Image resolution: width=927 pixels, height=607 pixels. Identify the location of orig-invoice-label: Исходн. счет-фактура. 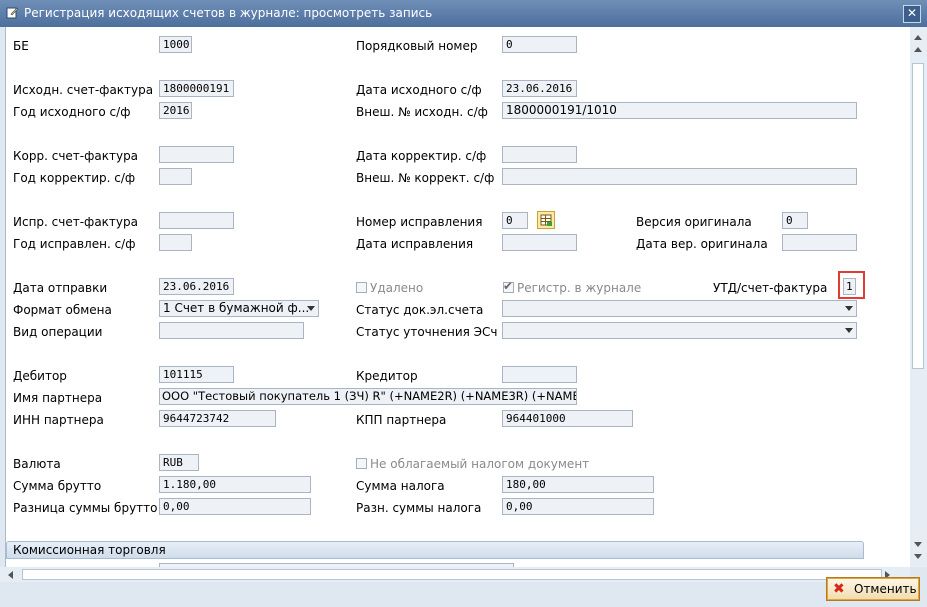
(83, 90).